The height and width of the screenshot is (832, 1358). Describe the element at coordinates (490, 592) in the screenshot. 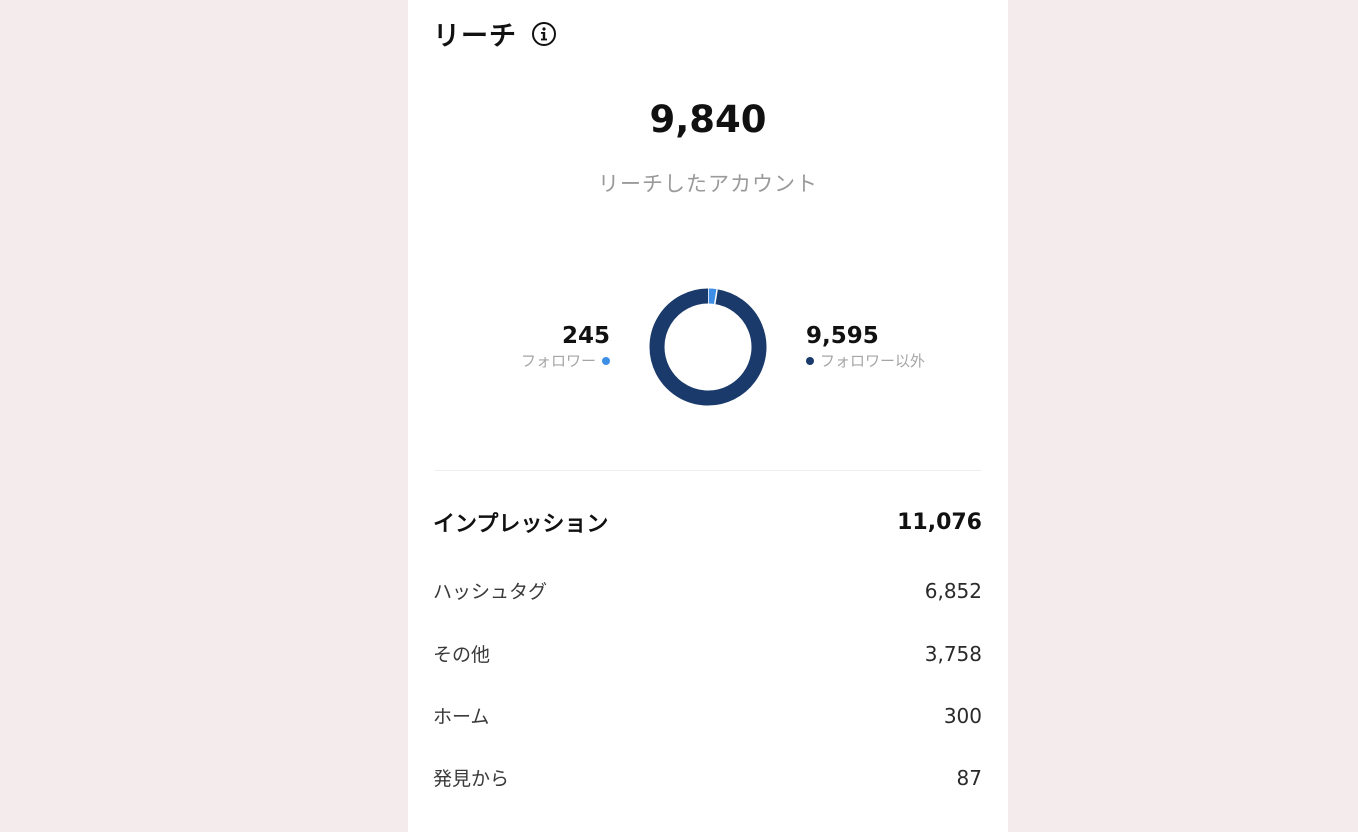

I see `source-label: ハッシュタグ` at that location.